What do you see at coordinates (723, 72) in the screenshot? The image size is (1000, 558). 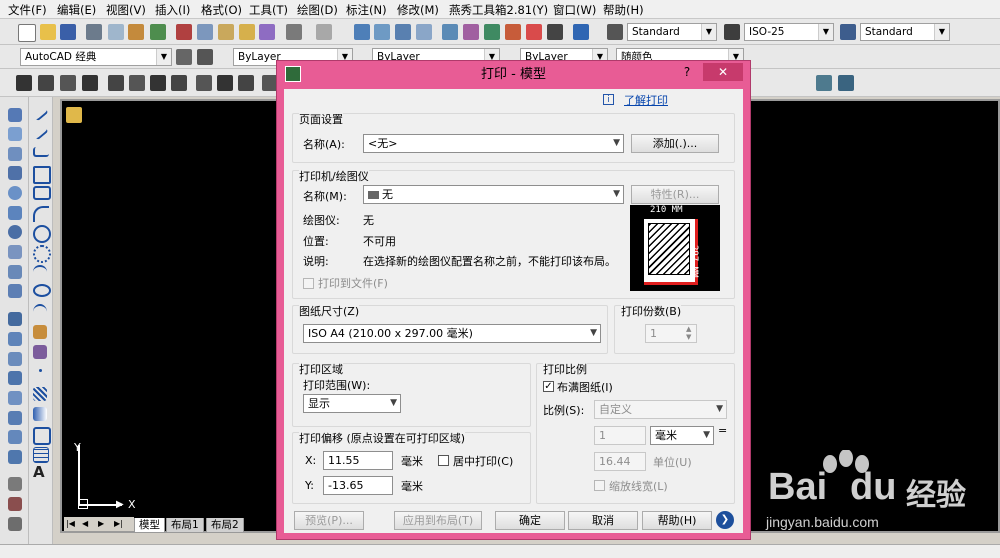 I see `close-button: ✕` at bounding box center [723, 72].